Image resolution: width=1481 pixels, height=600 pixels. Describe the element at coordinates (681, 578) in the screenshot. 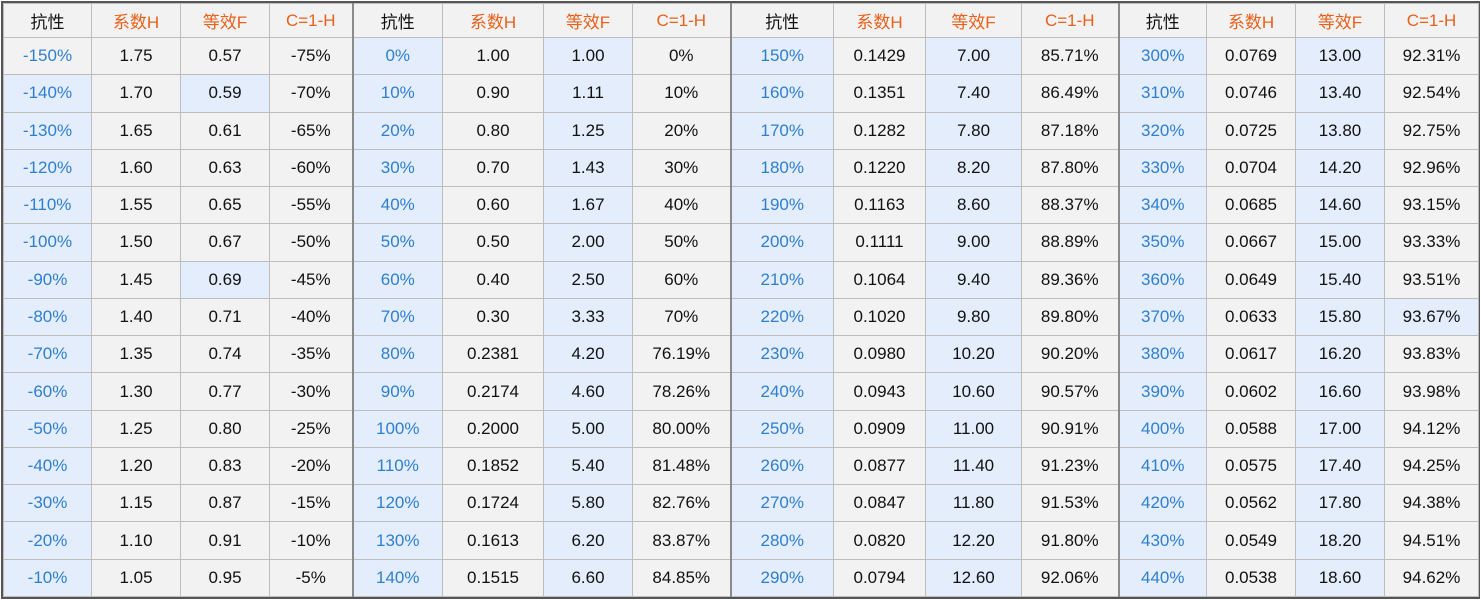

I see `c-cell: 84.85%` at that location.